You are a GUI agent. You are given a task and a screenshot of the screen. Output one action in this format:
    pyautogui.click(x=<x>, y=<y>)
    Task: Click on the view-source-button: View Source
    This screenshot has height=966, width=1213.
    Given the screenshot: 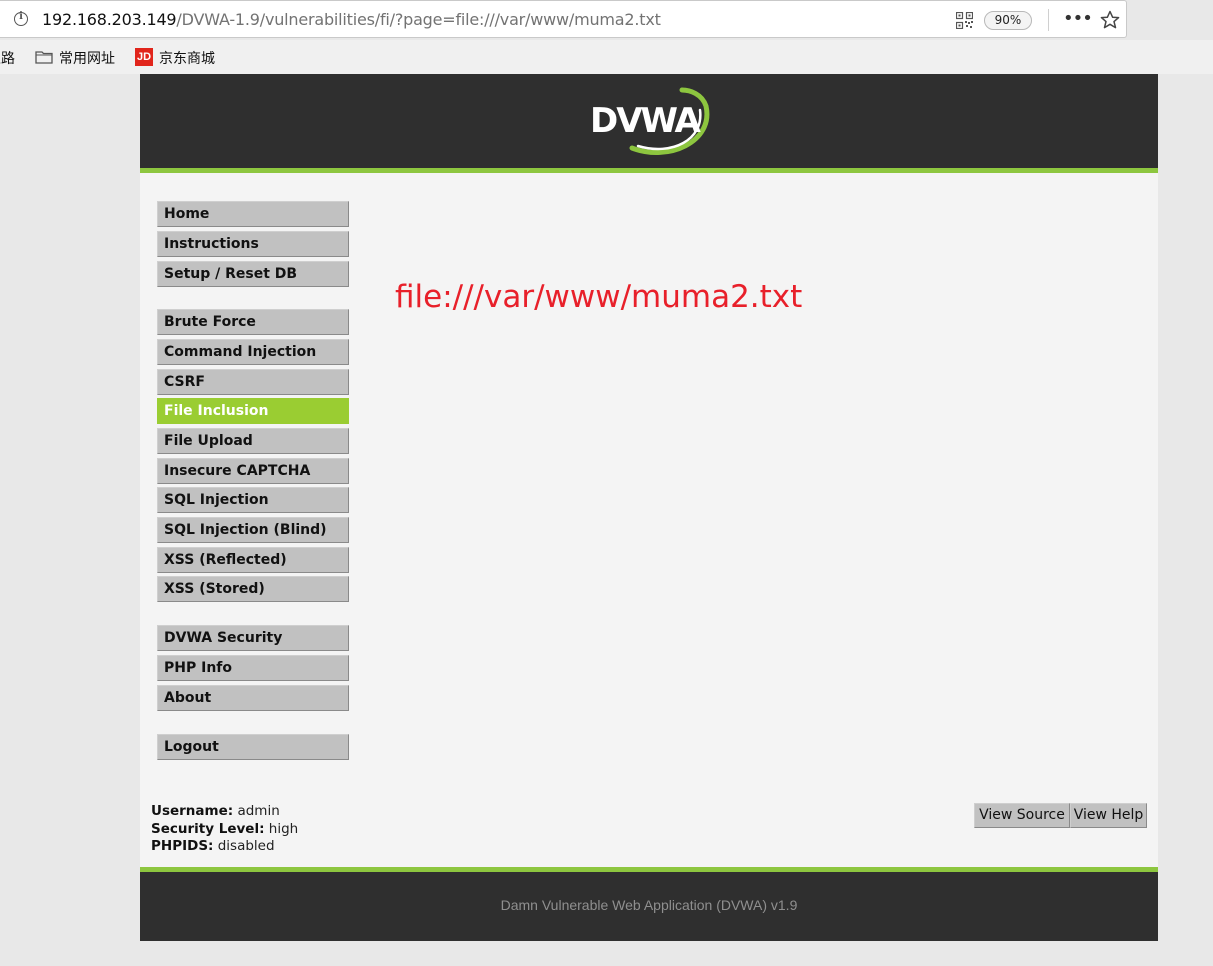 What is the action you would take?
    pyautogui.click(x=1022, y=815)
    